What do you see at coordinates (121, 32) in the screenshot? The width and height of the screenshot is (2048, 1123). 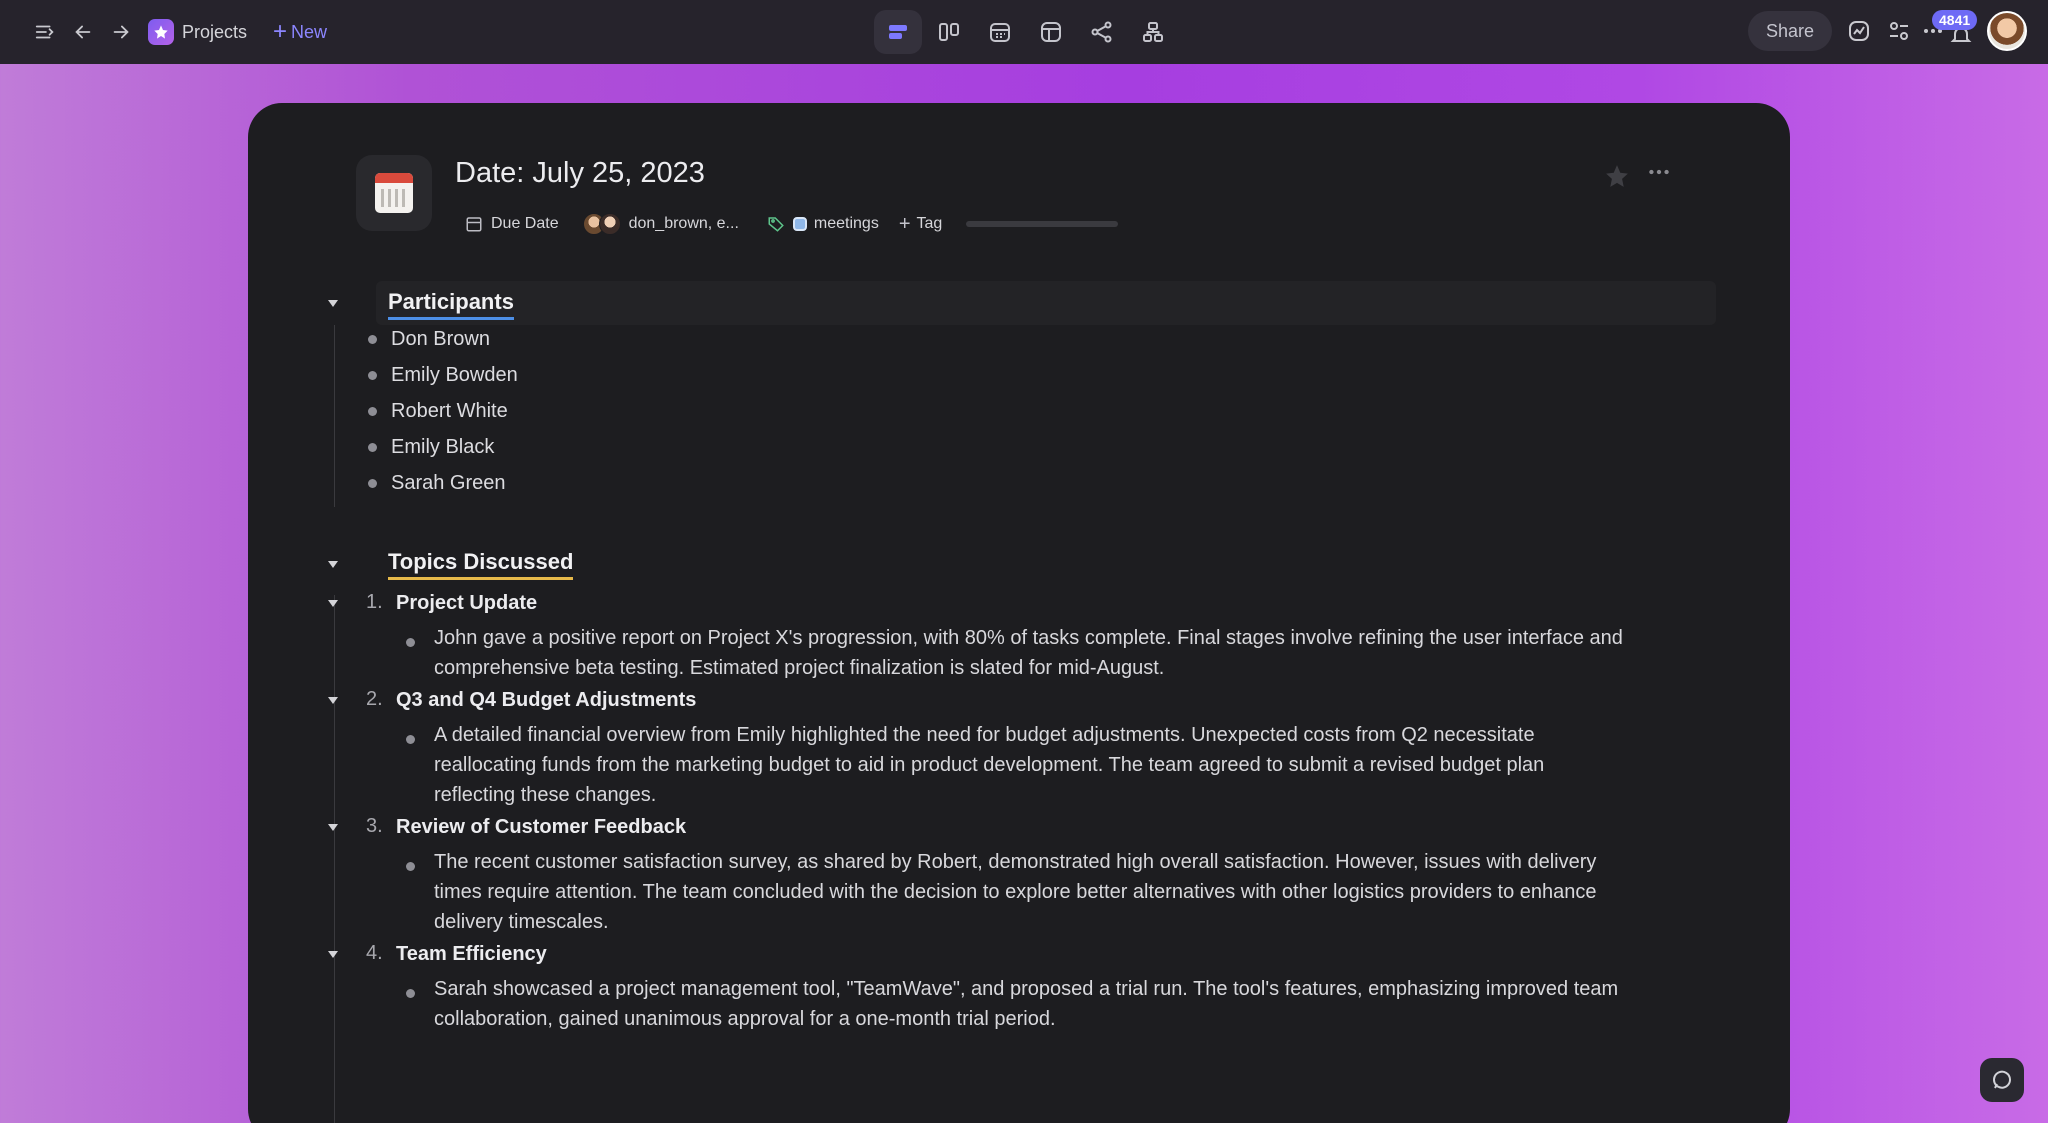 I see `forward-arrow-icon` at bounding box center [121, 32].